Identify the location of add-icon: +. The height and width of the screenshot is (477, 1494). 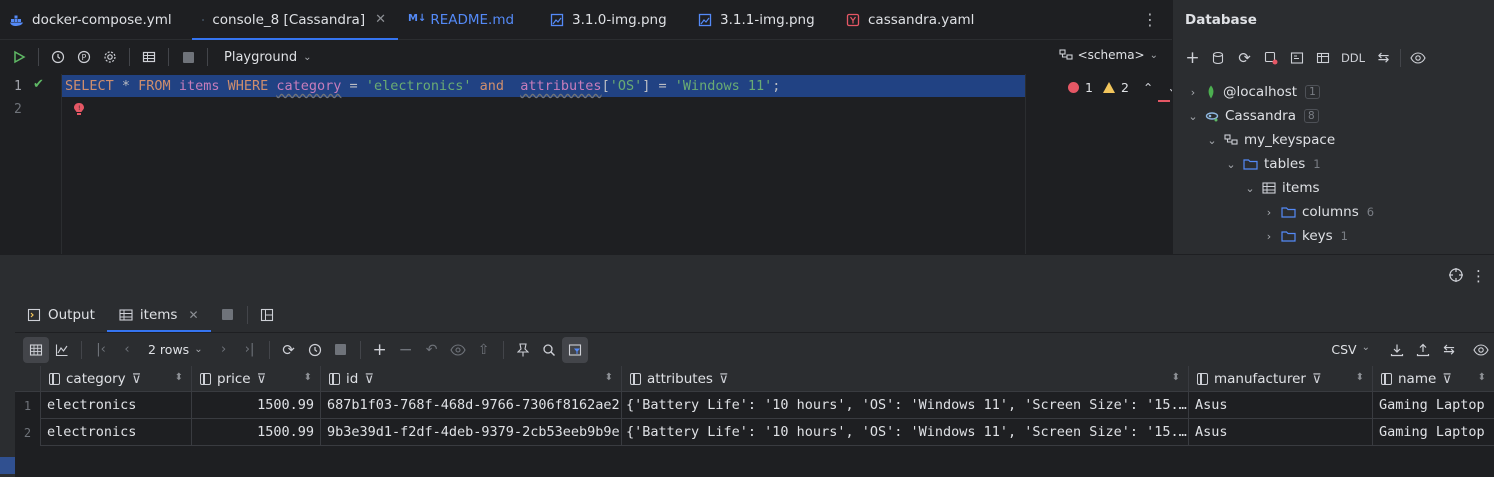
(1192, 58).